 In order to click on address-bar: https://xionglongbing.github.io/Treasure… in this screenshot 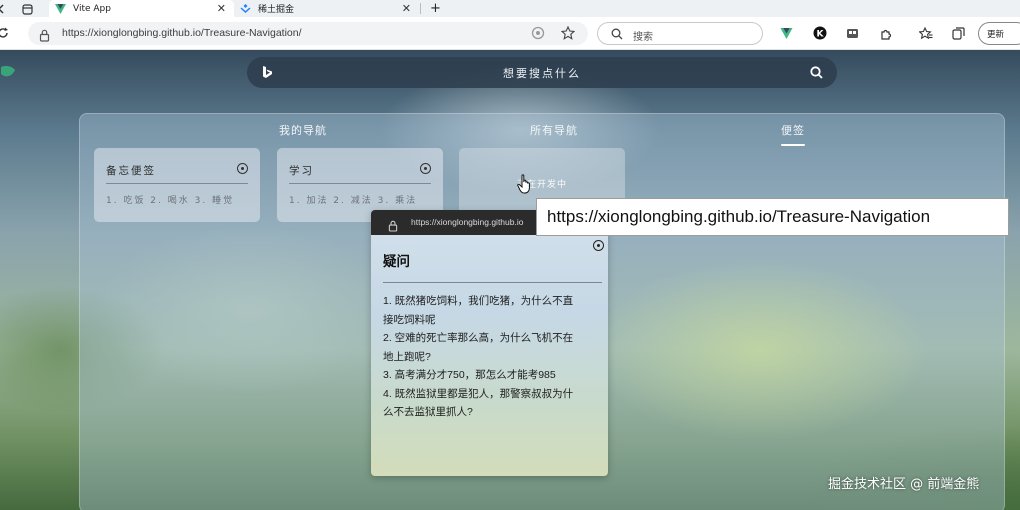, I will do `click(308, 33)`.